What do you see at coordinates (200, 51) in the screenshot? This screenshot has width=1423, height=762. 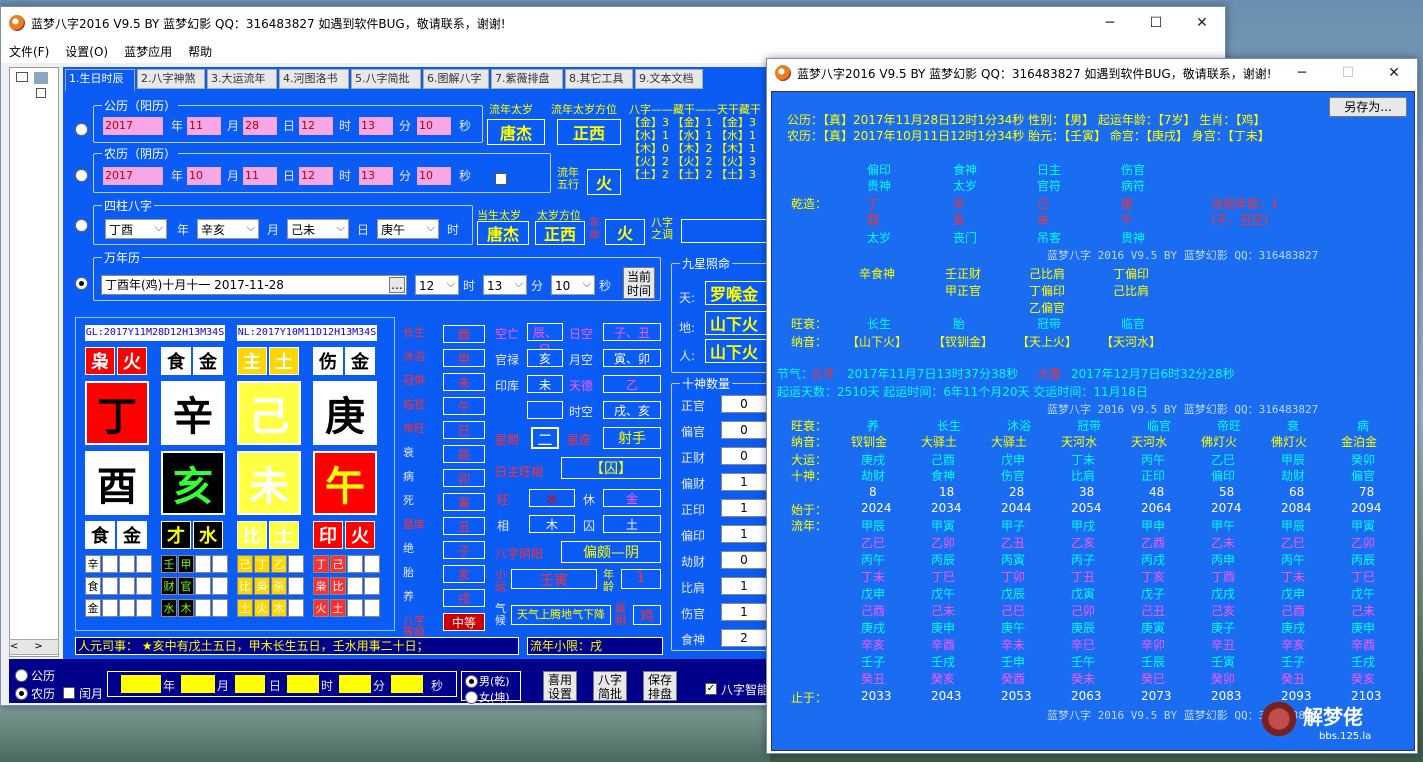 I see `menu-help: 帮助` at bounding box center [200, 51].